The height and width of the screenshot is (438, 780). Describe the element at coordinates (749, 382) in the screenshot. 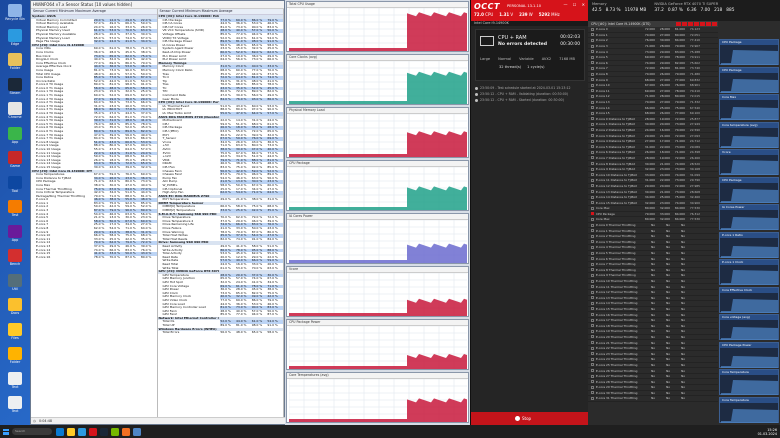

I see `mini-graph: Core Temperature` at that location.